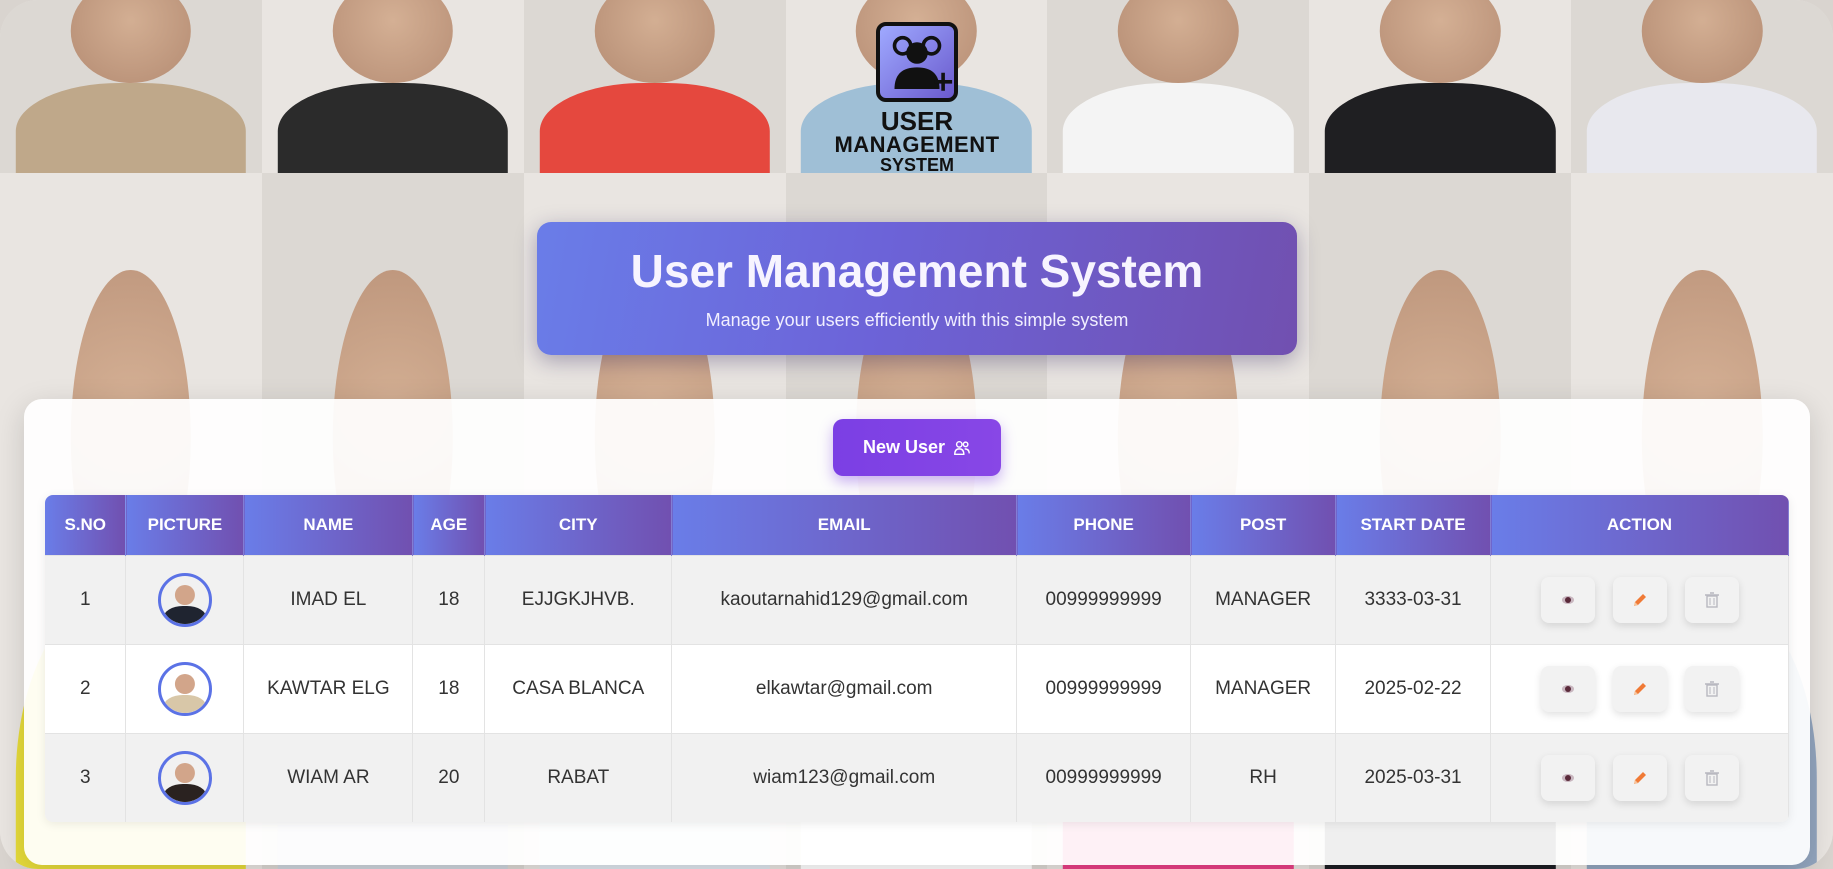 The height and width of the screenshot is (869, 1833). What do you see at coordinates (962, 447) in the screenshot?
I see `users-icon` at bounding box center [962, 447].